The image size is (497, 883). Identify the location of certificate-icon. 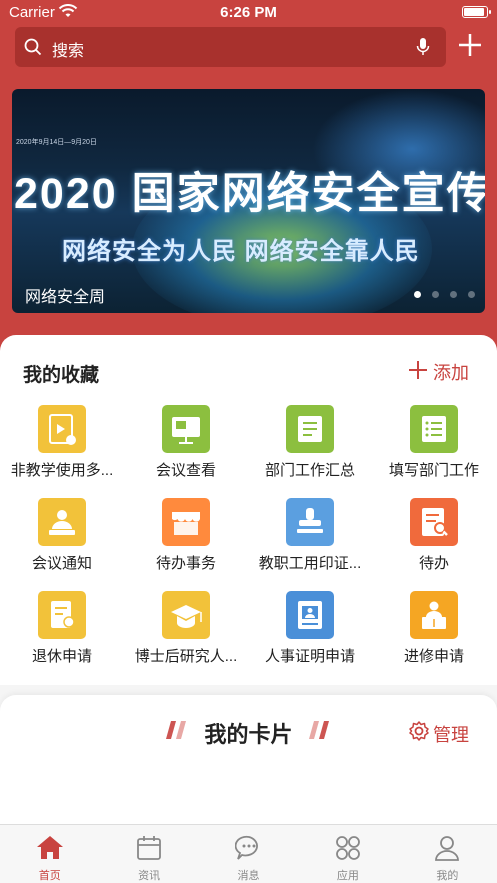
(310, 615).